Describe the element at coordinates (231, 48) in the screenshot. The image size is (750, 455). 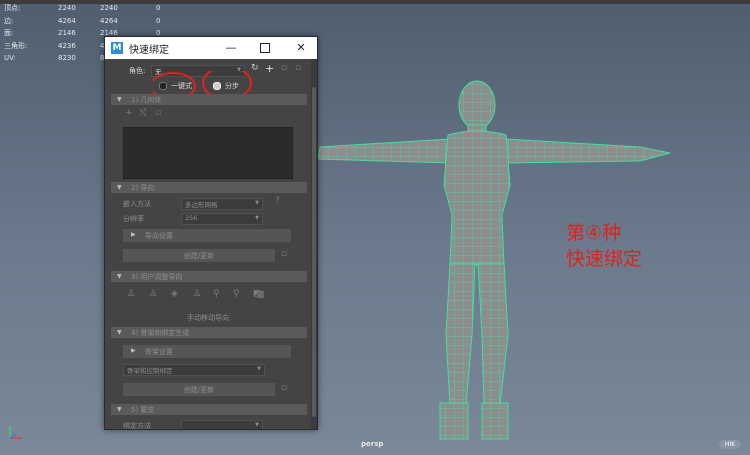
I see `minimize-button: —` at that location.